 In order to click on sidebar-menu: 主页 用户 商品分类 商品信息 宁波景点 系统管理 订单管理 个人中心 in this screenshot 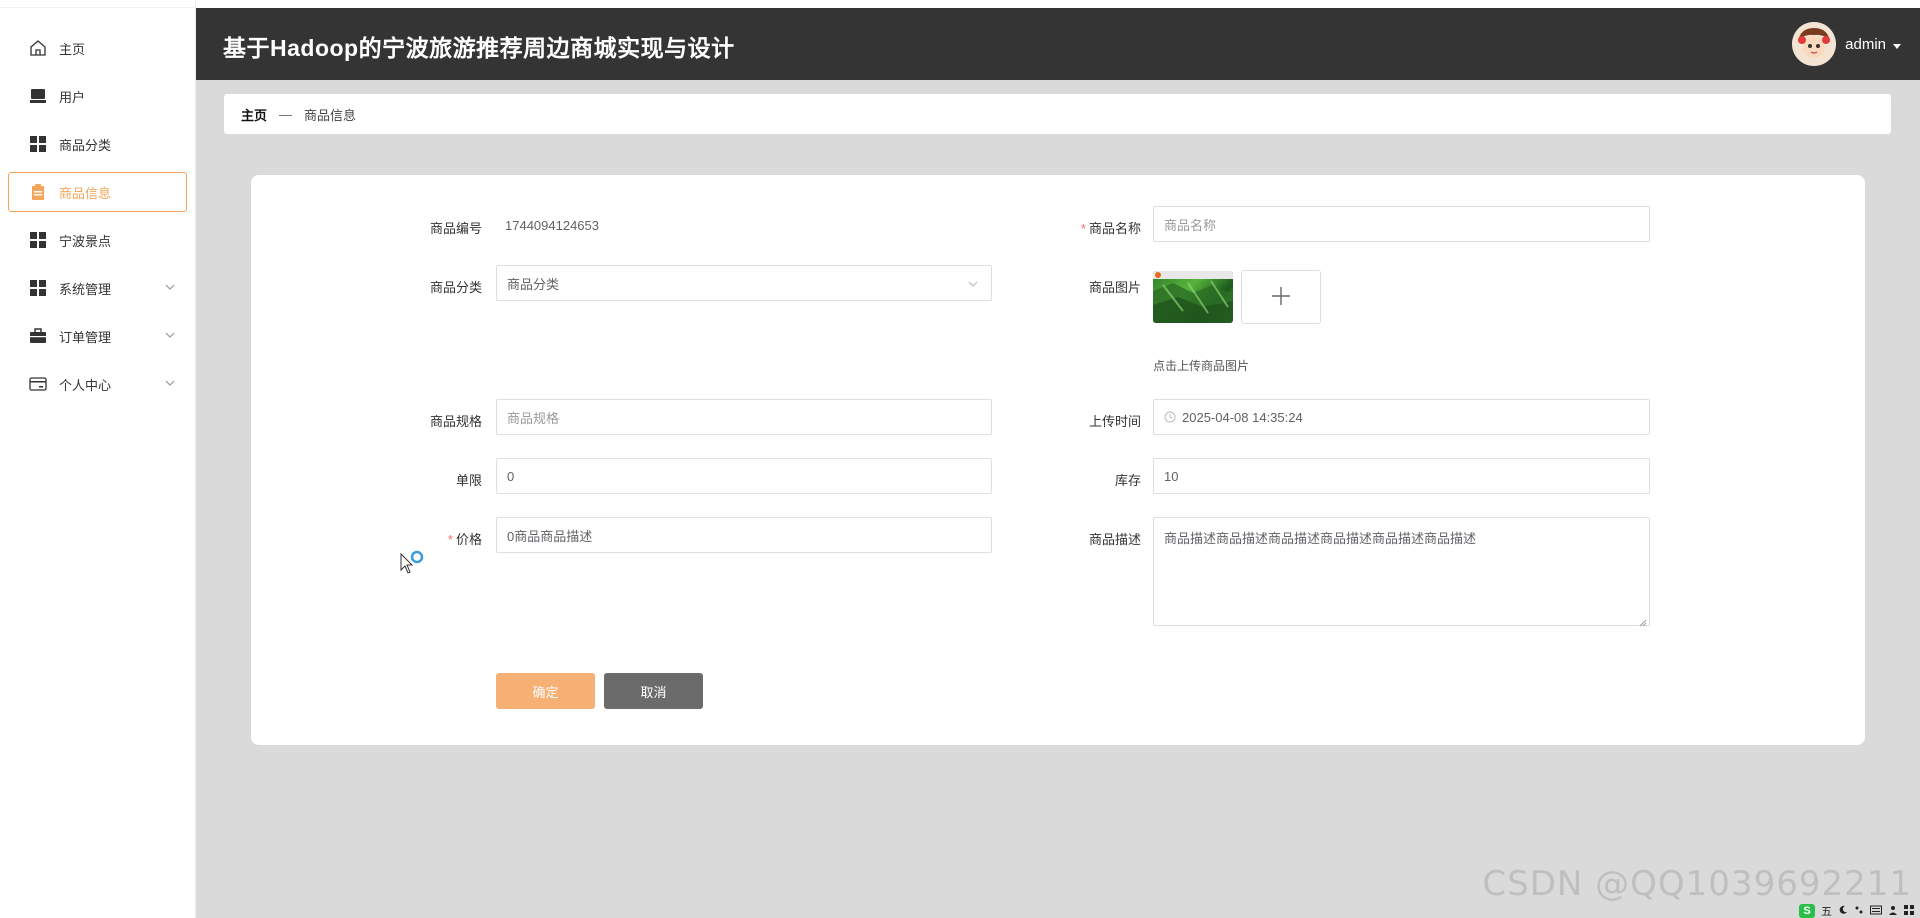, I will do `click(97, 206)`.